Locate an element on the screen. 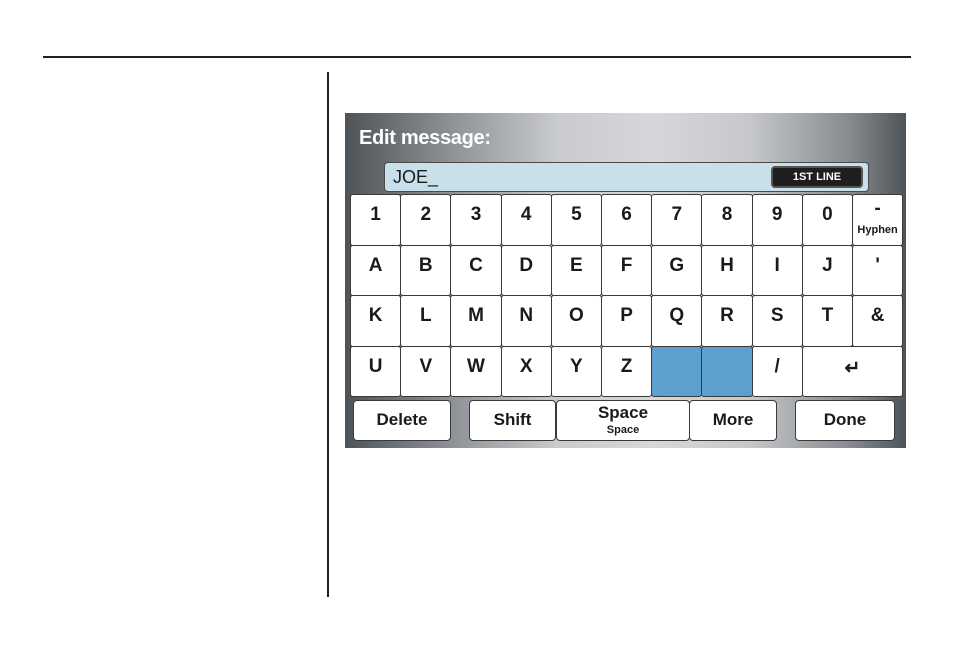 The width and height of the screenshot is (954, 652). key-label: 8 is located at coordinates (727, 214).